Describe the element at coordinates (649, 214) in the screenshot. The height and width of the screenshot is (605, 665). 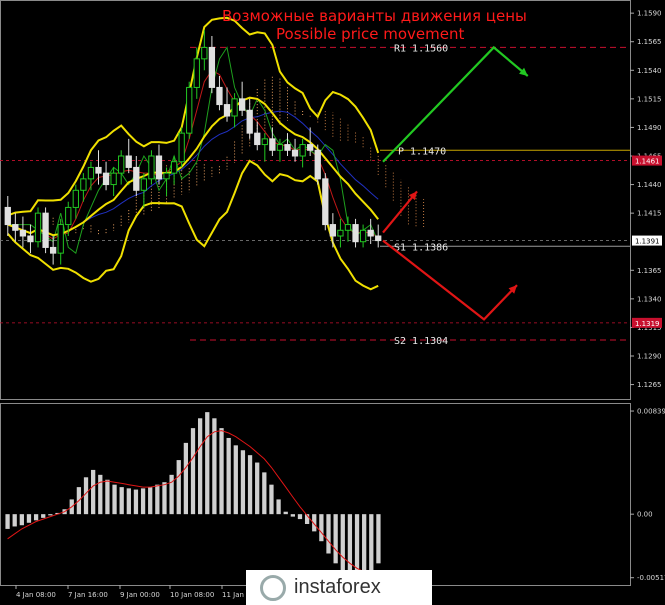
I see `y-tick-label: 1.1415` at that location.